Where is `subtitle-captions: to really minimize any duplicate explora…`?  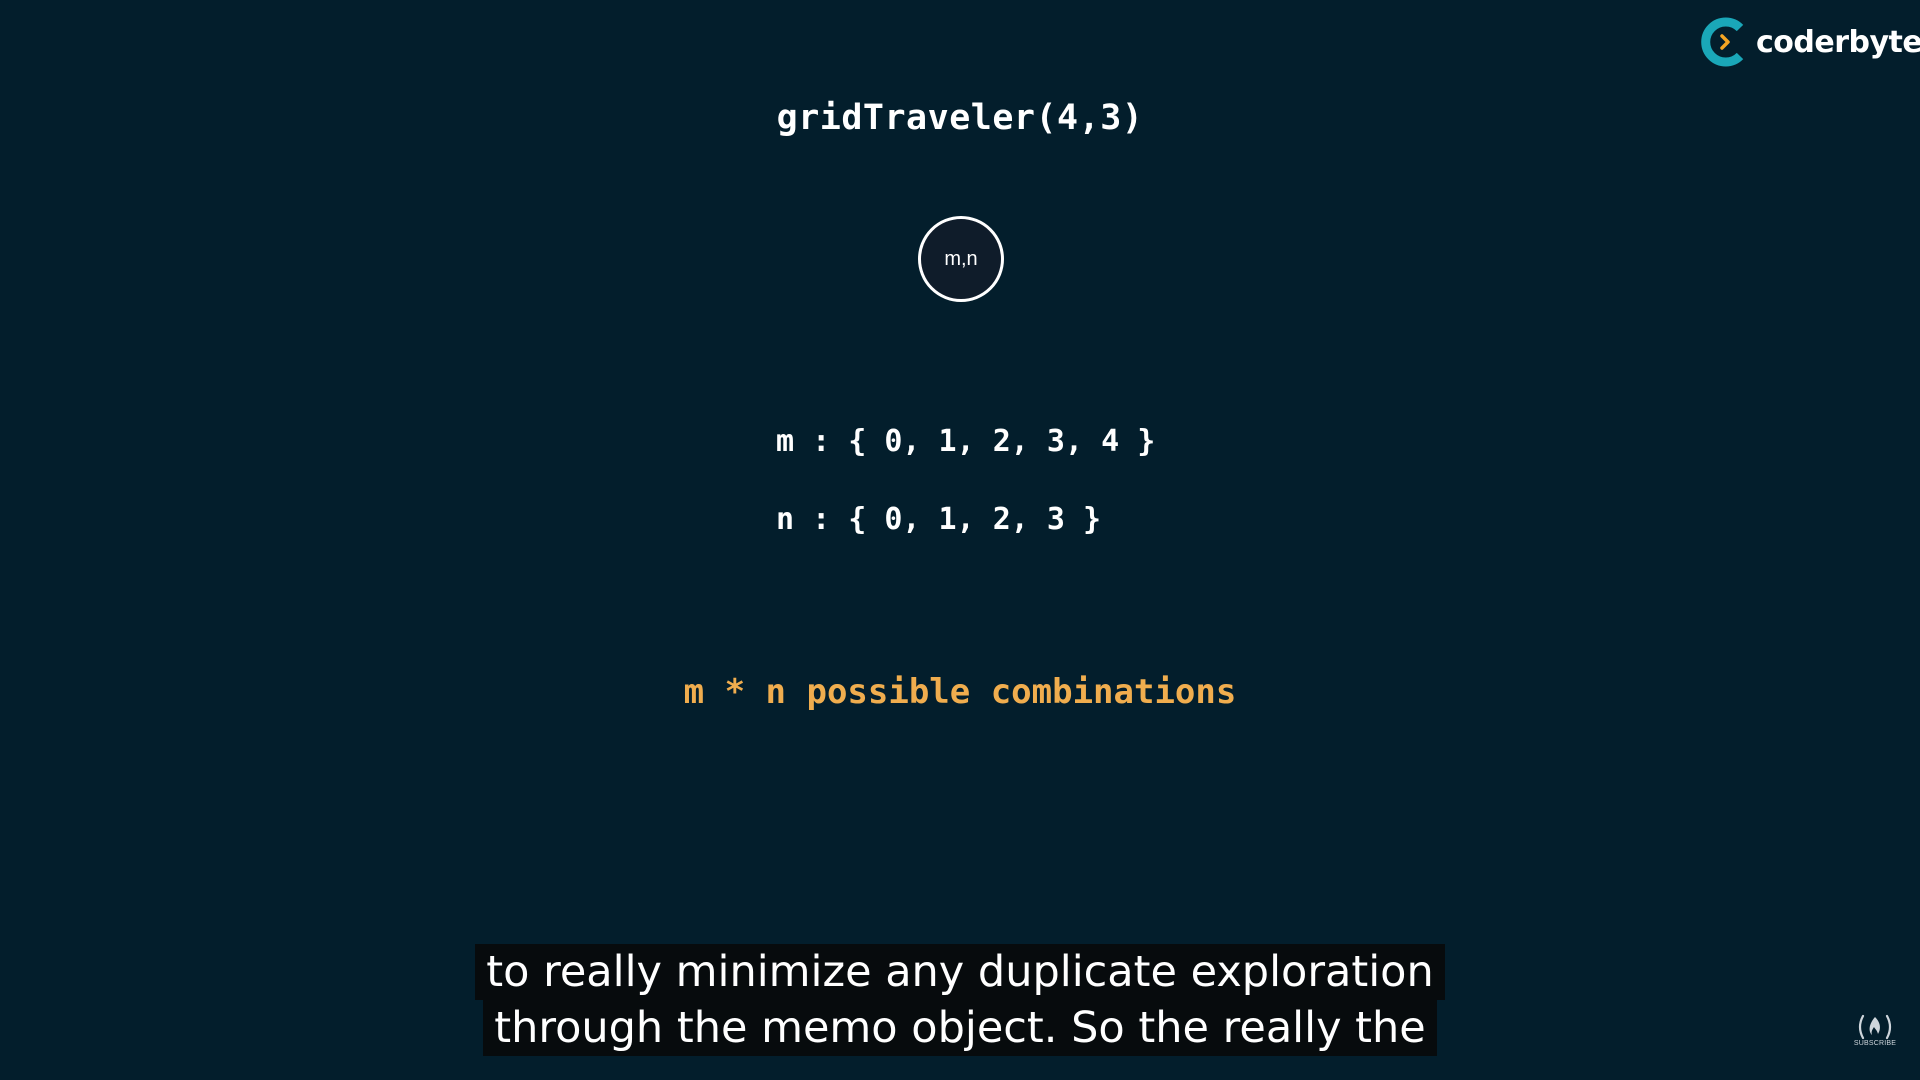 subtitle-captions: to really minimize any duplicate explora… is located at coordinates (960, 1000).